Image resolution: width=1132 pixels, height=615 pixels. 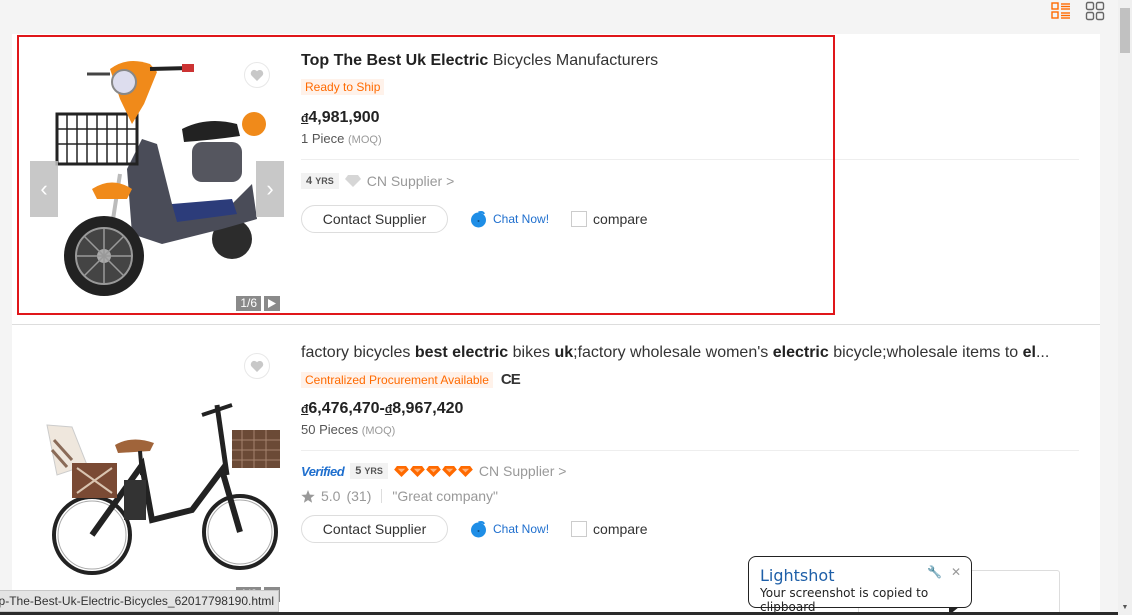 I want to click on verified-badge: Verified, so click(x=323, y=471).